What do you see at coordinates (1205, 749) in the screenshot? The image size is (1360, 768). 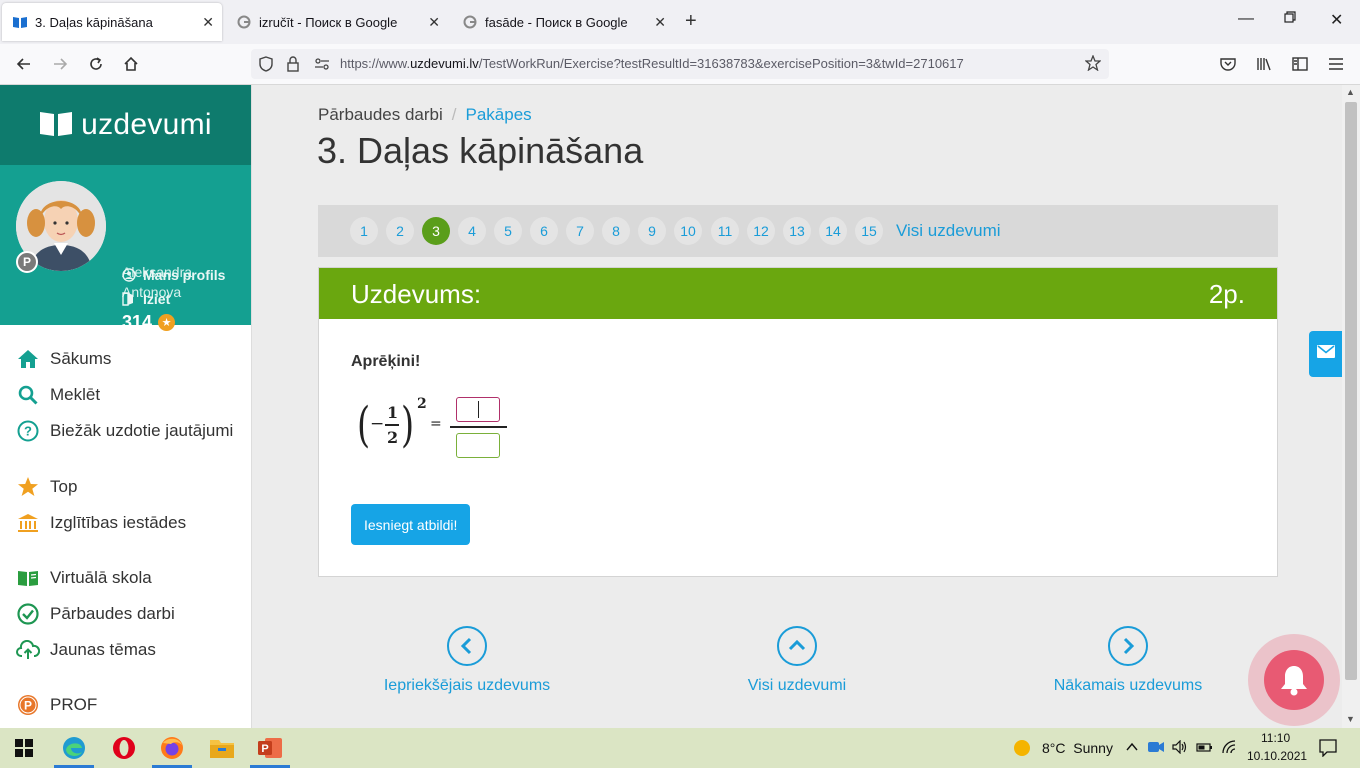 I see `battery-icon` at bounding box center [1205, 749].